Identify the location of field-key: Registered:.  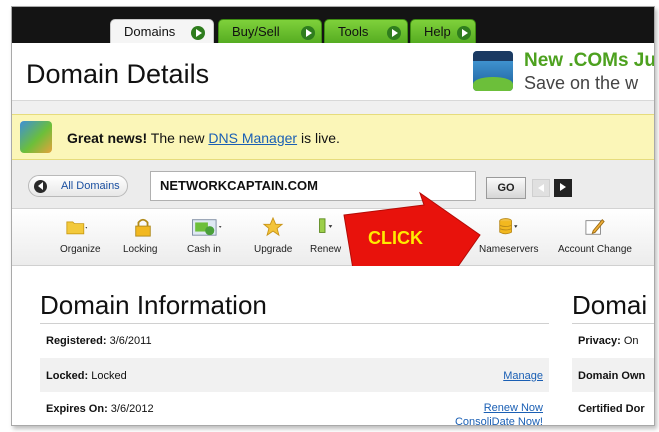
(76, 341).